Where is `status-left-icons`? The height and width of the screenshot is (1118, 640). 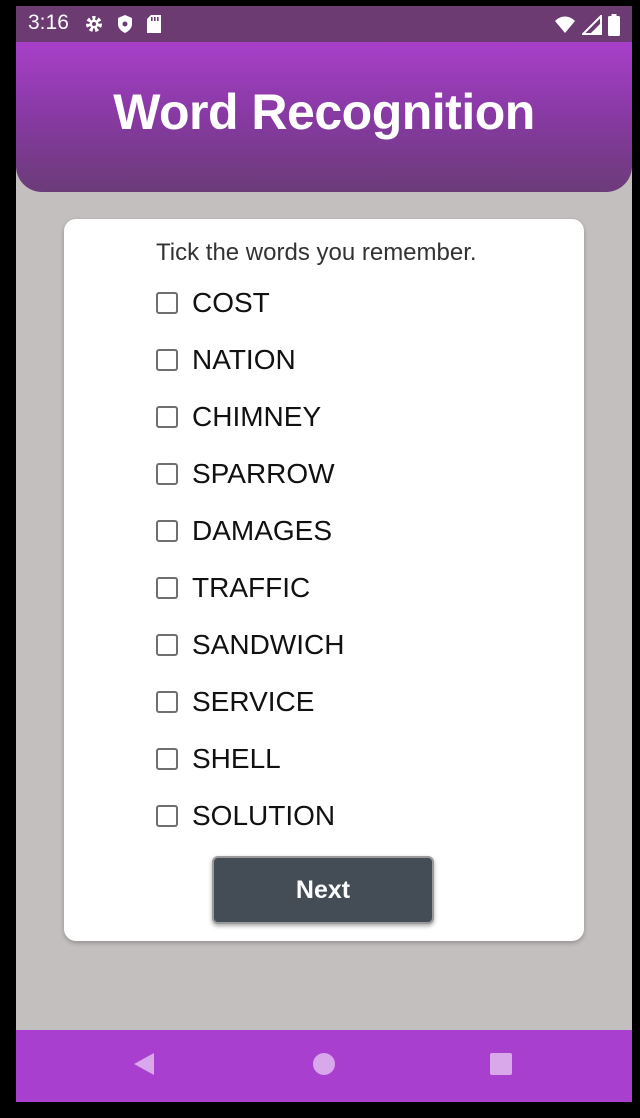
status-left-icons is located at coordinates (123, 26).